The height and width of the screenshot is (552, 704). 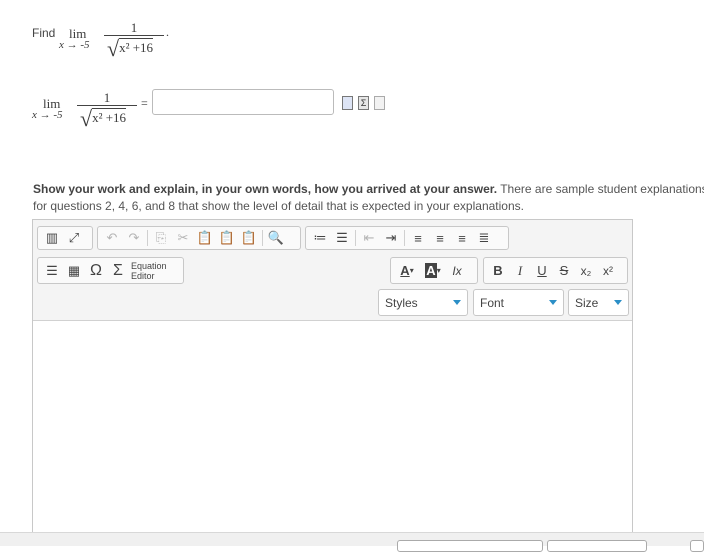 I want to click on equation-editor-line1: Equation, so click(x=149, y=265).